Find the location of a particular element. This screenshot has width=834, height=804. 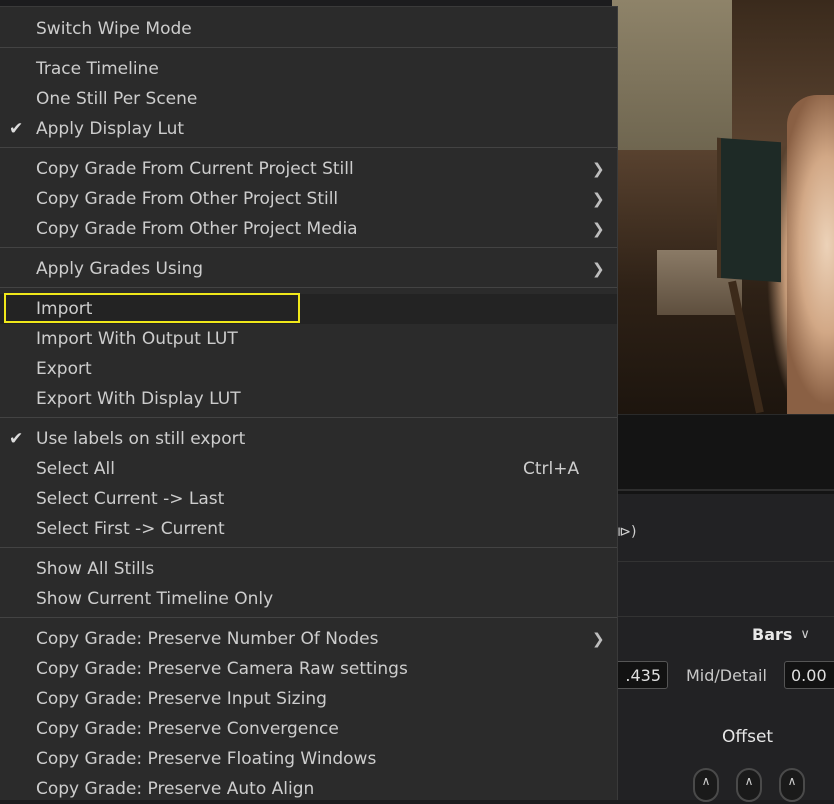

menu-item: Trace Timeline is located at coordinates (308, 69).